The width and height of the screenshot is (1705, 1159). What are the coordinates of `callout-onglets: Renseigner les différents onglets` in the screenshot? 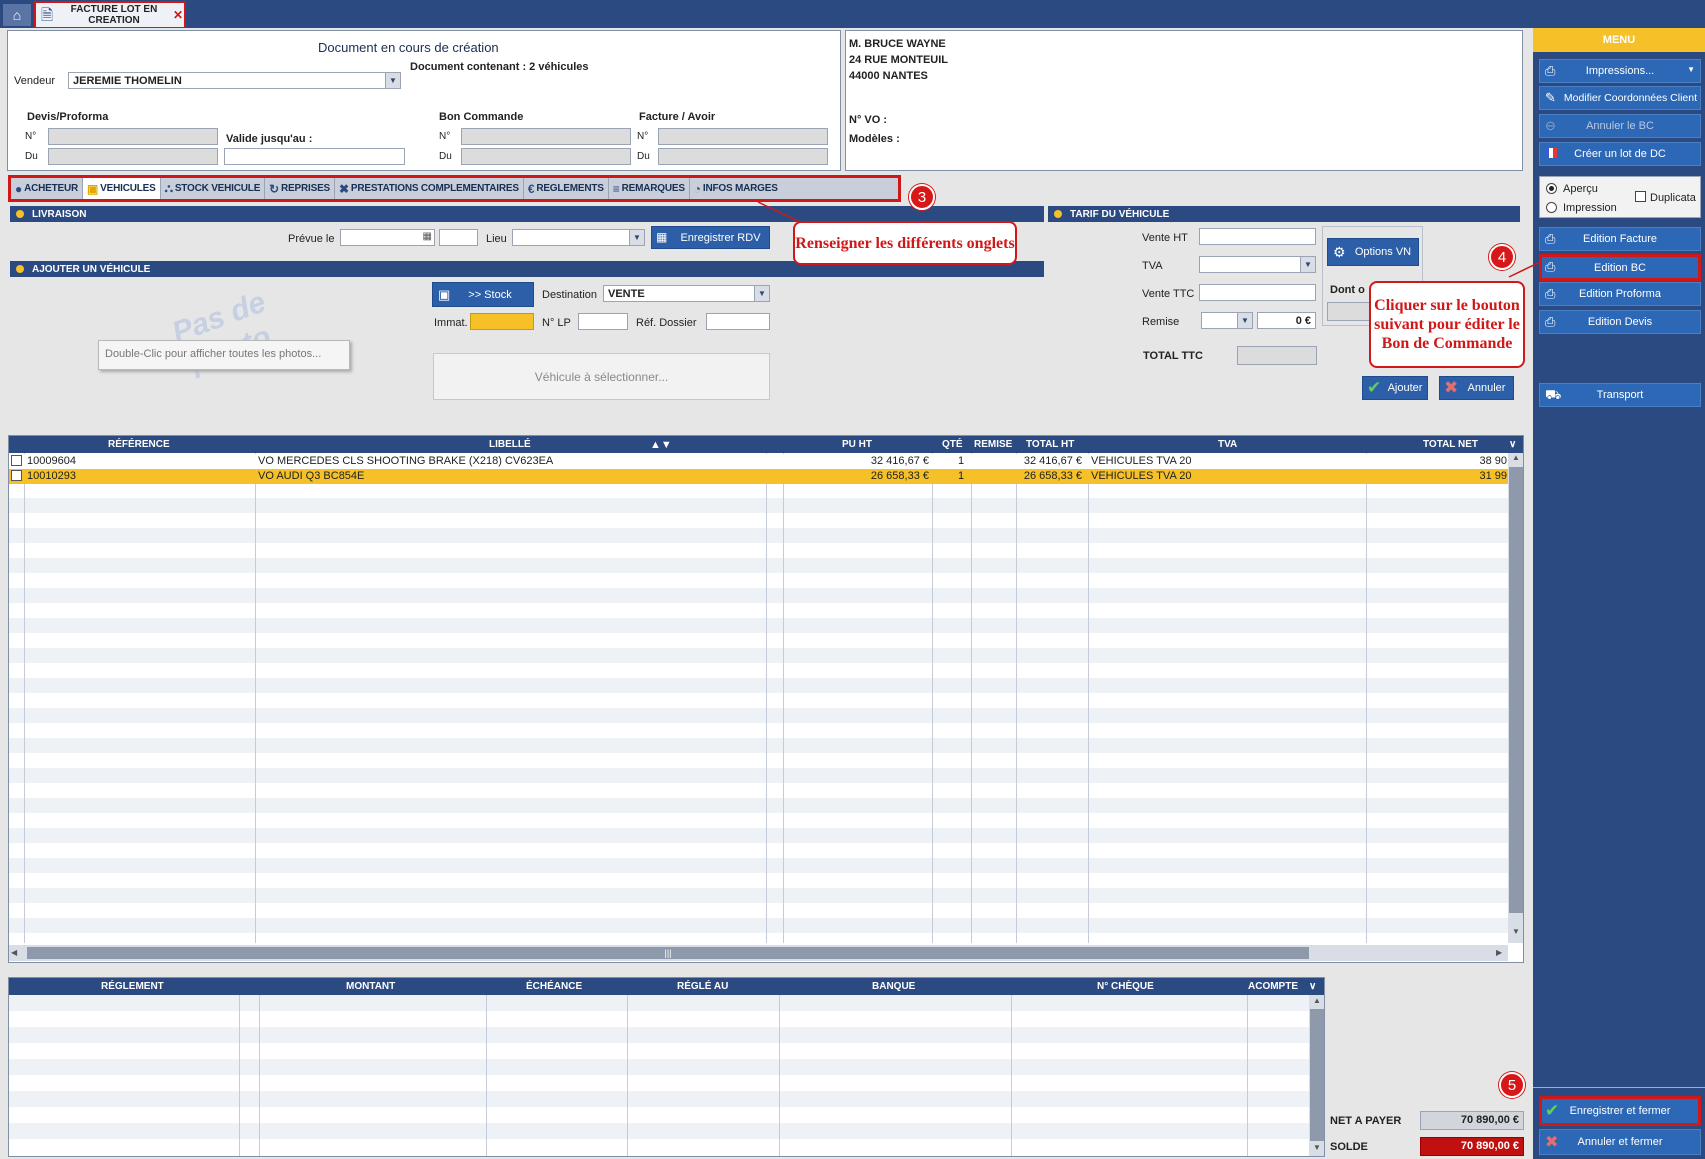 It's located at (905, 243).